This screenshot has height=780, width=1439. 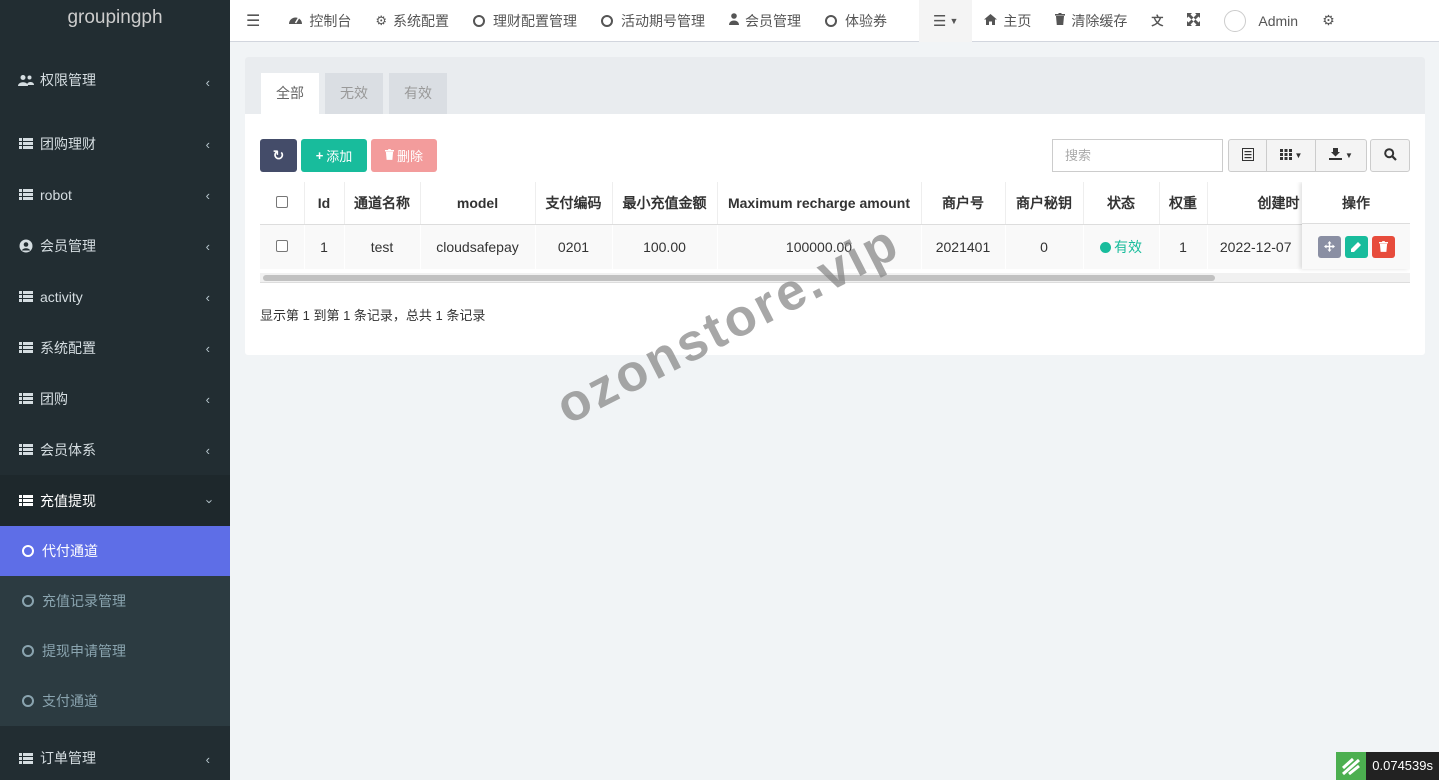 What do you see at coordinates (739, 278) in the screenshot?
I see `scrollbar-thumb` at bounding box center [739, 278].